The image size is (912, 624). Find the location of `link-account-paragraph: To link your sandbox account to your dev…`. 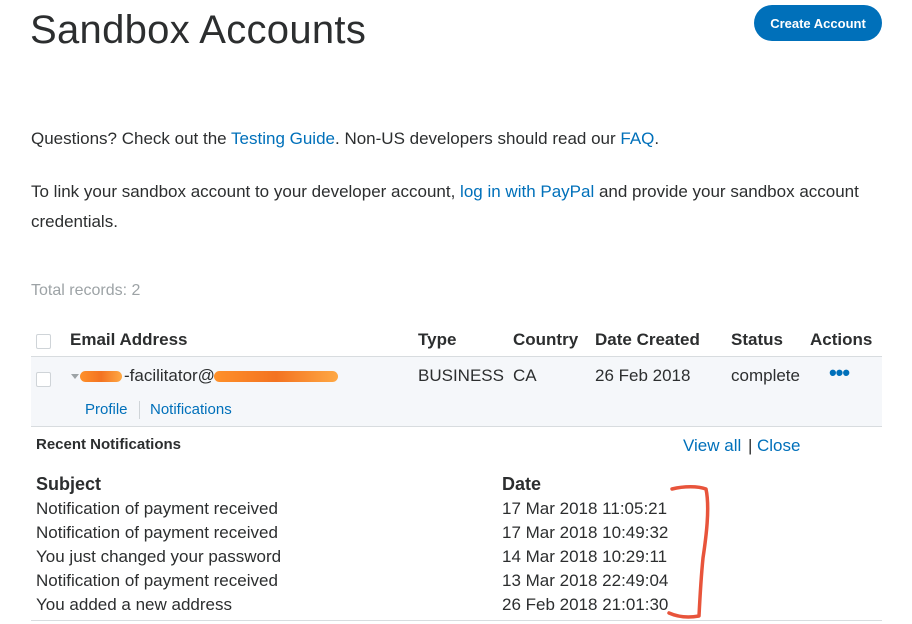

link-account-paragraph: To link your sandbox account to your dev… is located at coordinates (451, 207).